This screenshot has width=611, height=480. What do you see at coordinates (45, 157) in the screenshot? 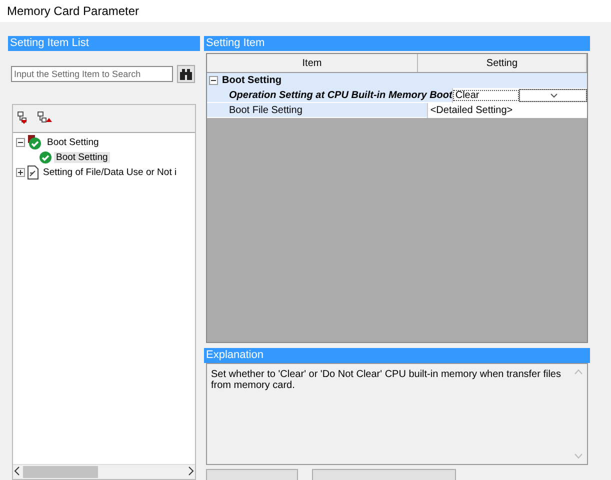
I see `check-icon` at bounding box center [45, 157].